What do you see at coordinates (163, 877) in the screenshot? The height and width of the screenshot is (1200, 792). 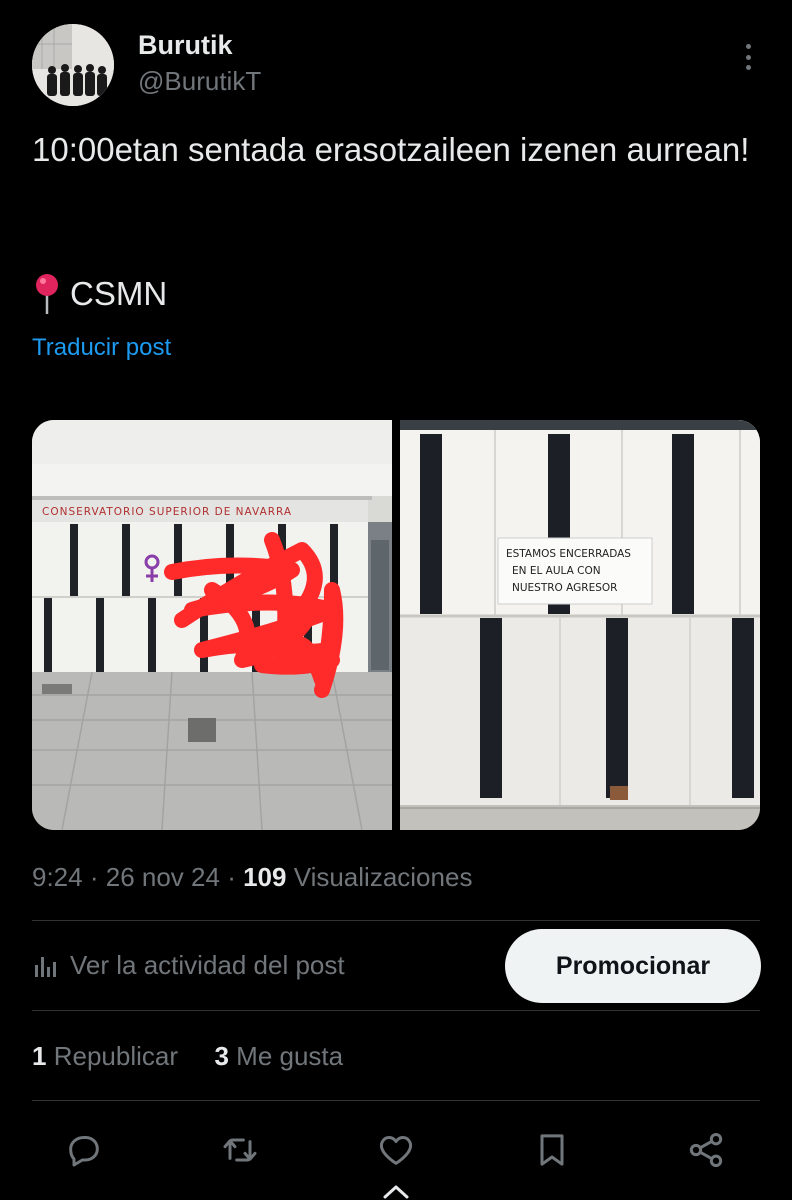 I see `post-date: 26 nov 24` at bounding box center [163, 877].